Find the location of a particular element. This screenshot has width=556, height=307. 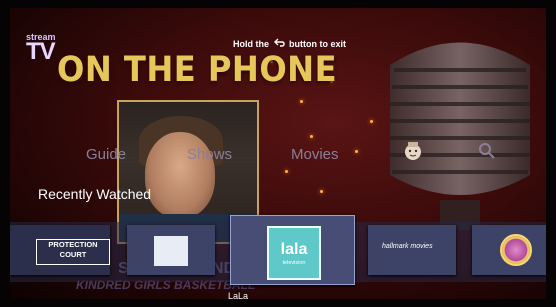

circle-channel-logo is located at coordinates (516, 250).